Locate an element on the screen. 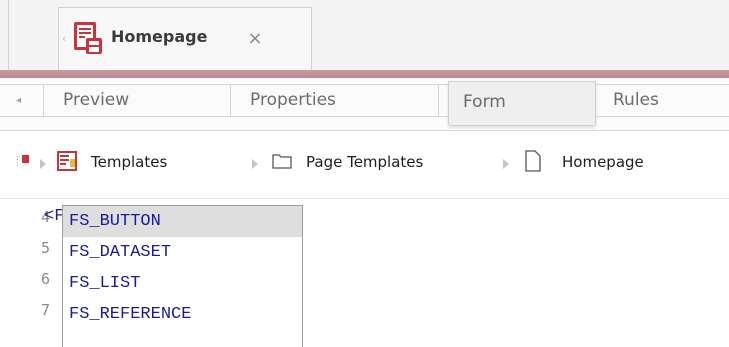 The height and width of the screenshot is (347, 729). autocomplete-item: FS_REFERENCE is located at coordinates (182, 314).